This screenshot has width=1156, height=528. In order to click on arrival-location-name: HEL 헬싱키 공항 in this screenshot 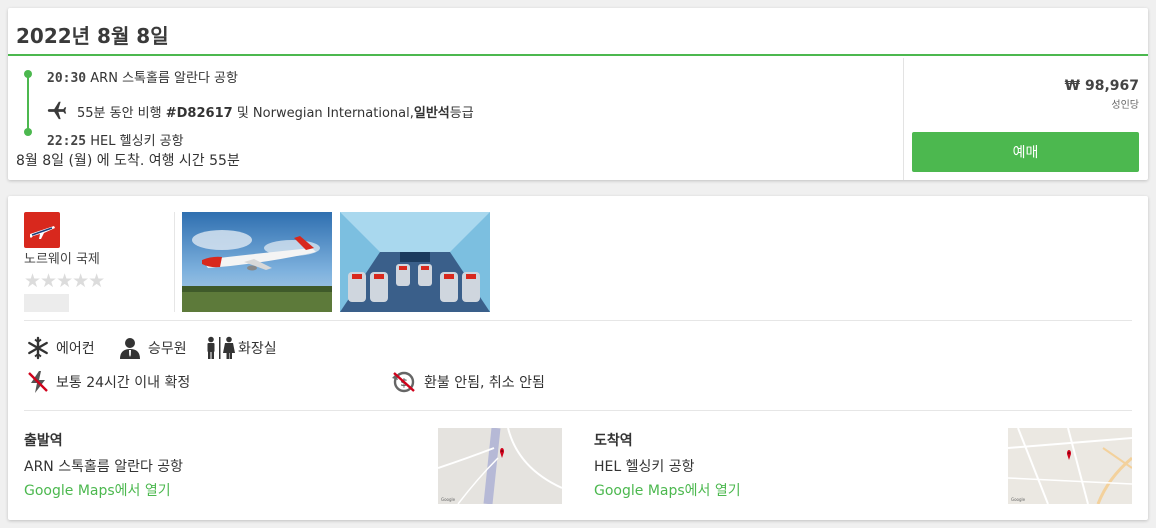, I will do `click(644, 467)`.